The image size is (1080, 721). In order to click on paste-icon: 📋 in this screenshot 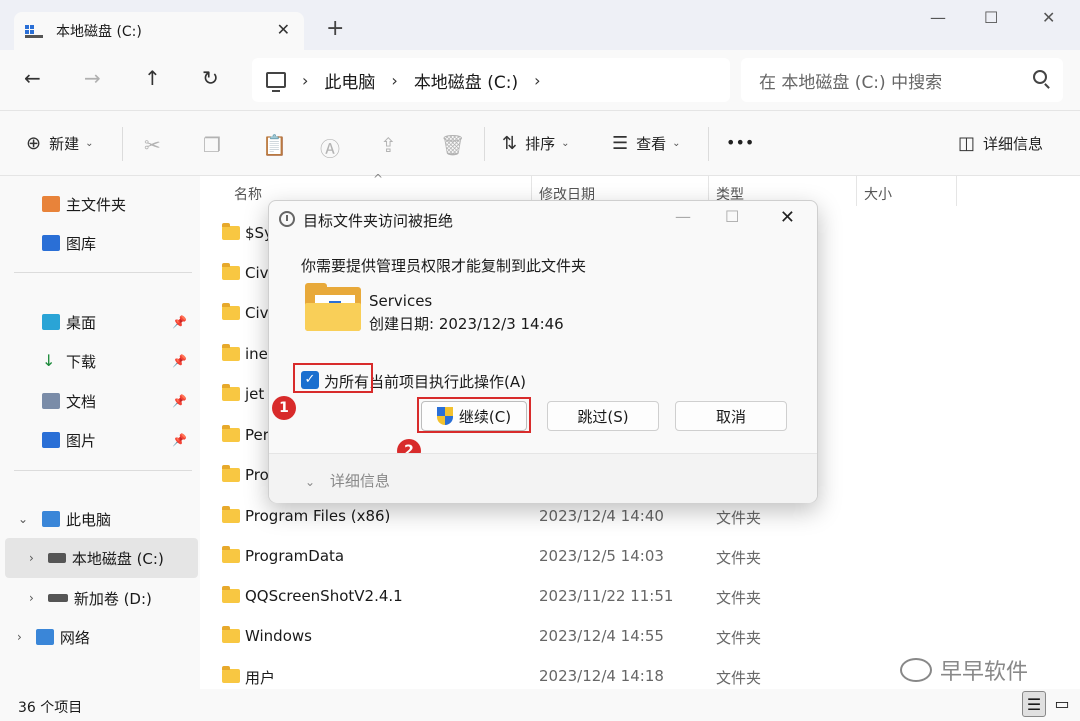, I will do `click(274, 145)`.